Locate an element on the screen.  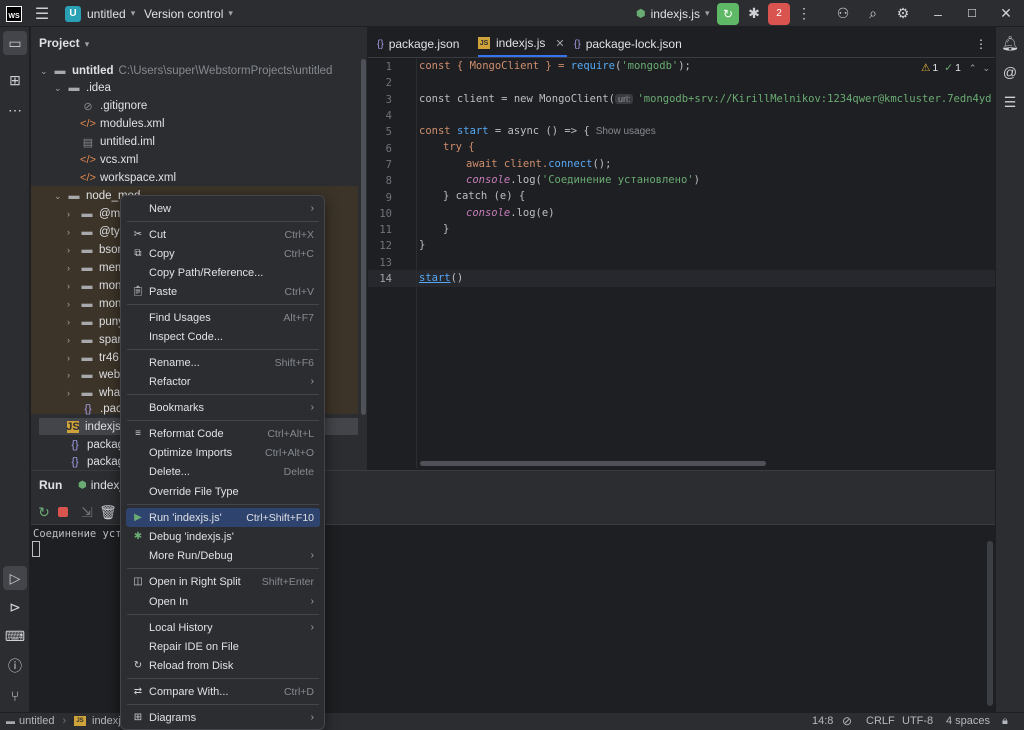
close-icon: ✕ is located at coordinates (1006, 13).